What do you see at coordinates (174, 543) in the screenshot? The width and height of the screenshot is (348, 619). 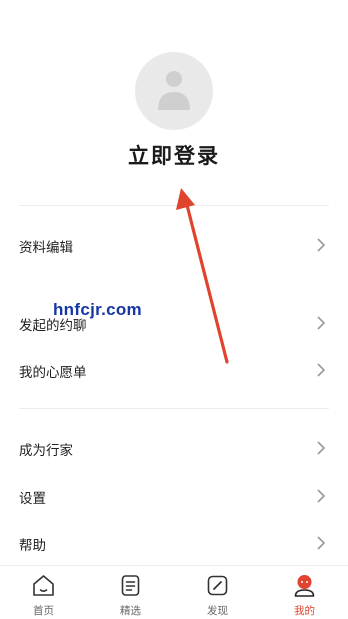 I see `menu-item-help: 帮助` at bounding box center [174, 543].